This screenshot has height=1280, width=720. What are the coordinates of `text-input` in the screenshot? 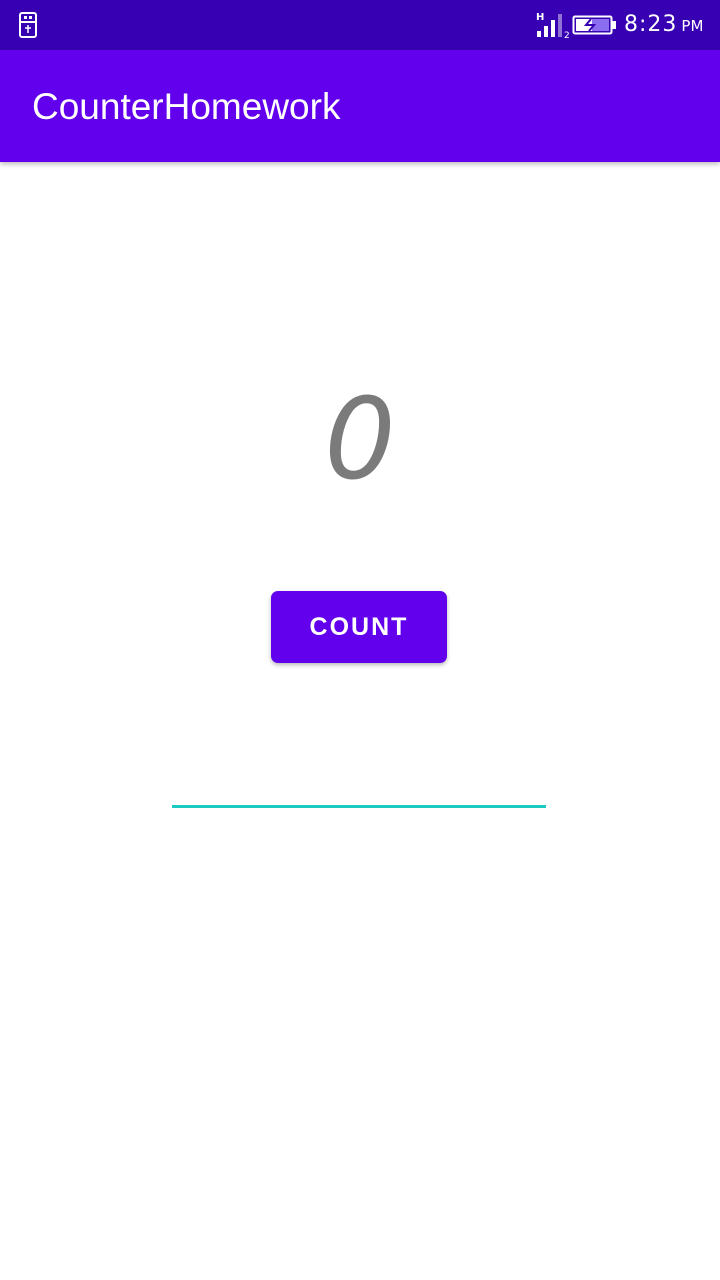 It's located at (359, 784).